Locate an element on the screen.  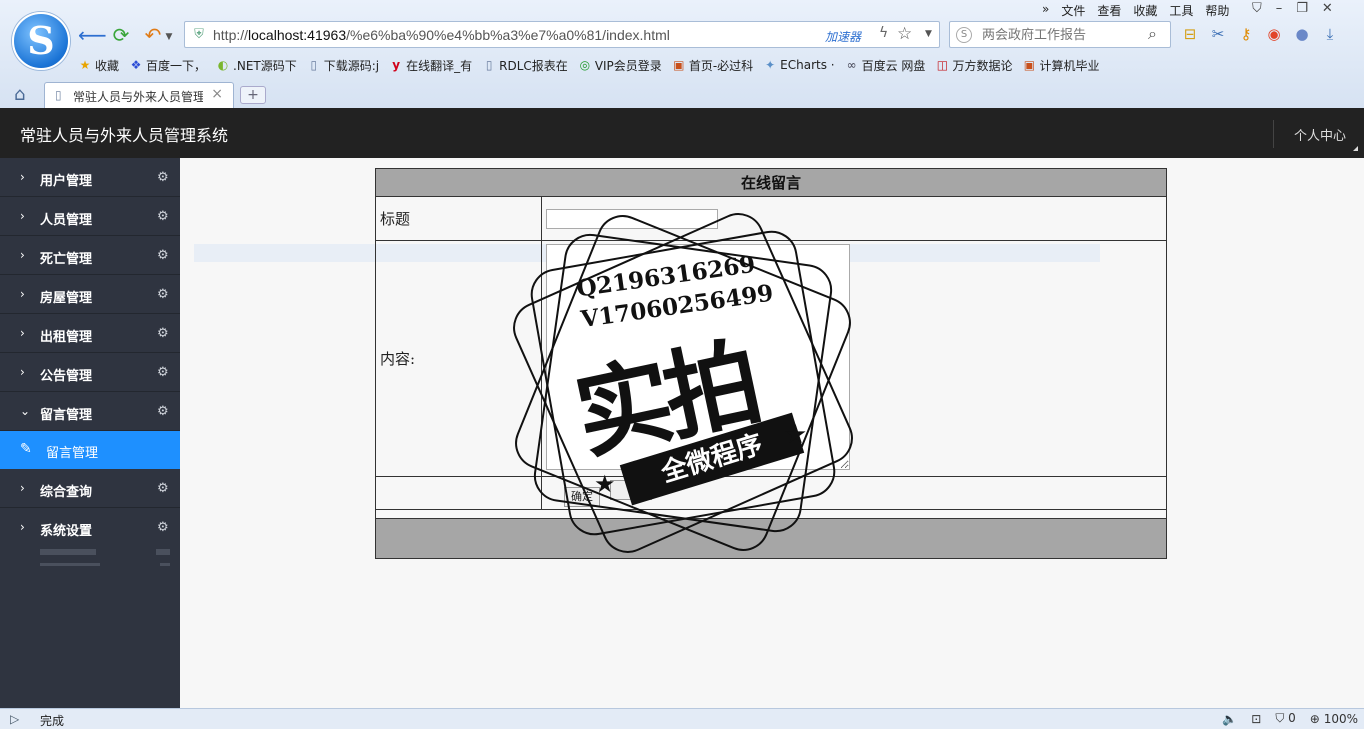
close-window-icon: ✕ is located at coordinates (1327, 8).